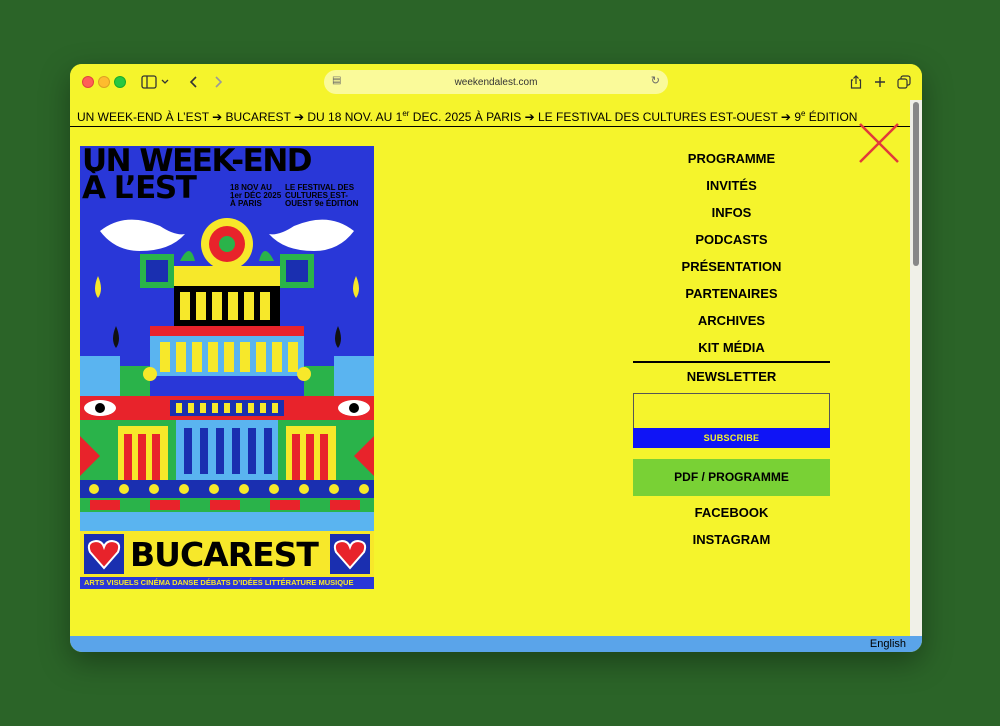 The width and height of the screenshot is (1000, 726). I want to click on facebook-link: FACEBOOK, so click(731, 512).